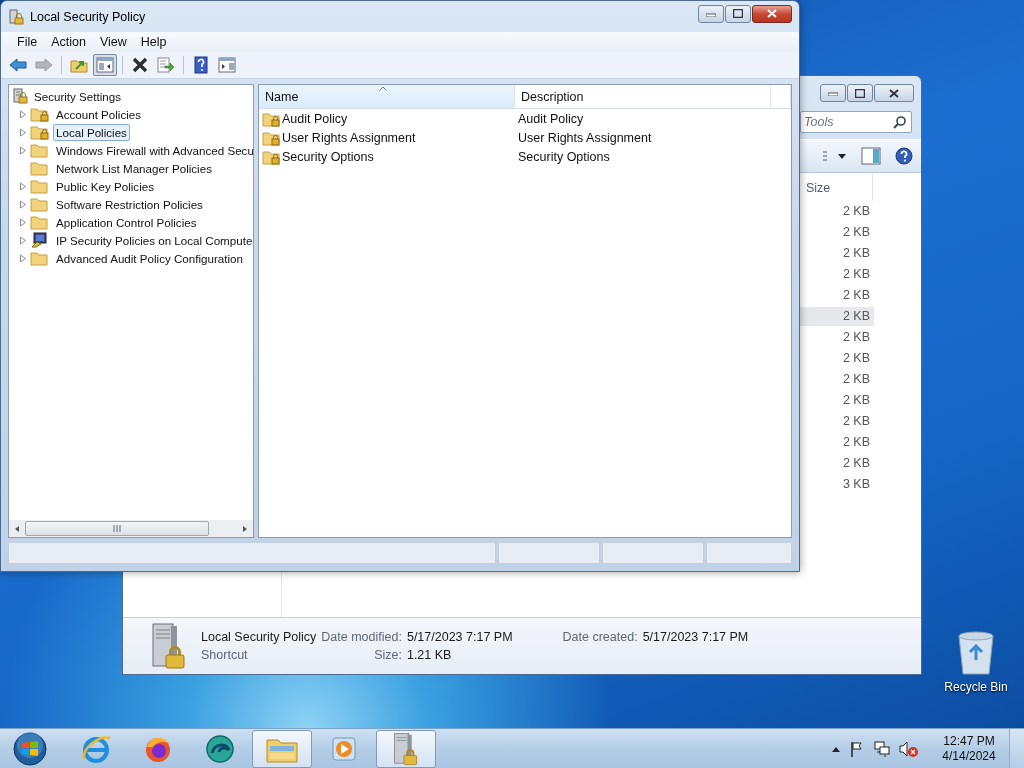 This screenshot has height=768, width=1024. Describe the element at coordinates (105, 186) in the screenshot. I see `tree-item: Public Key Policies` at that location.